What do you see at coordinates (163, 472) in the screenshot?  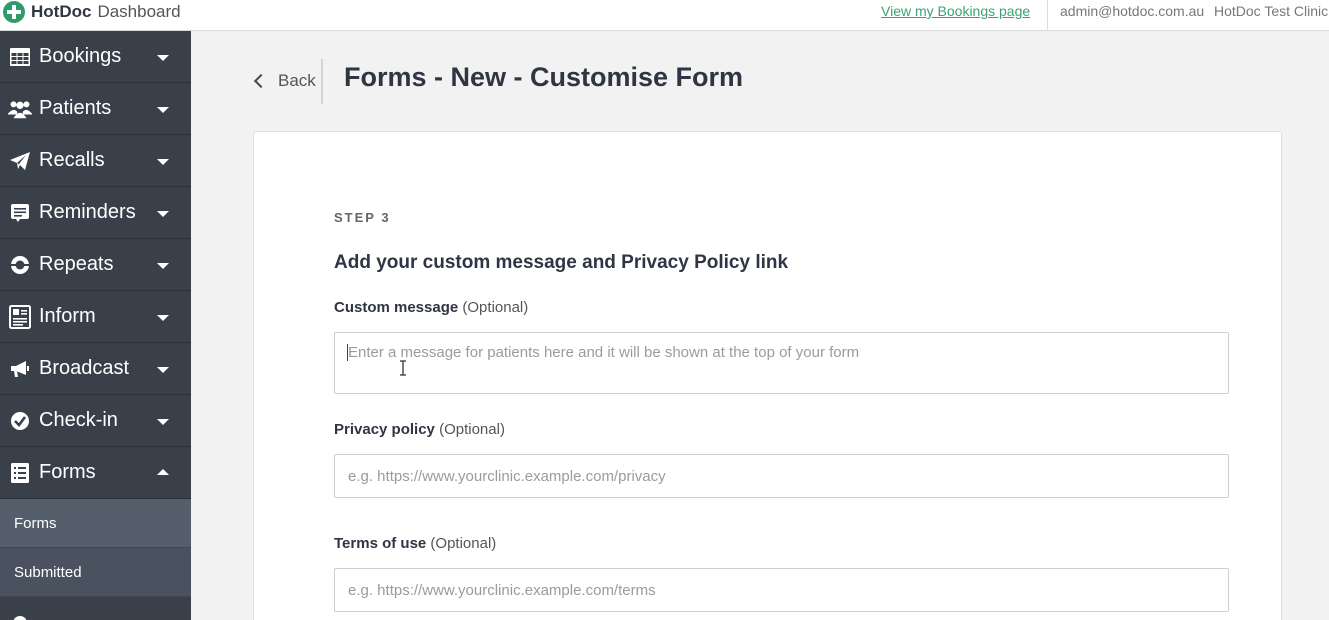 I see `chevron-up-icon` at bounding box center [163, 472].